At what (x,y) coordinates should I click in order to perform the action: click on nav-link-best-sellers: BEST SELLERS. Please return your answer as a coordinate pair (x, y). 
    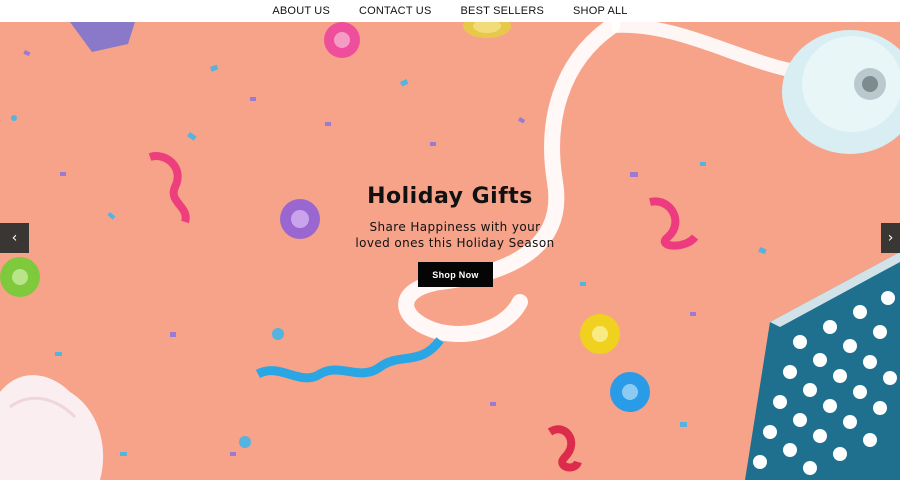
    Looking at the image, I should click on (503, 11).